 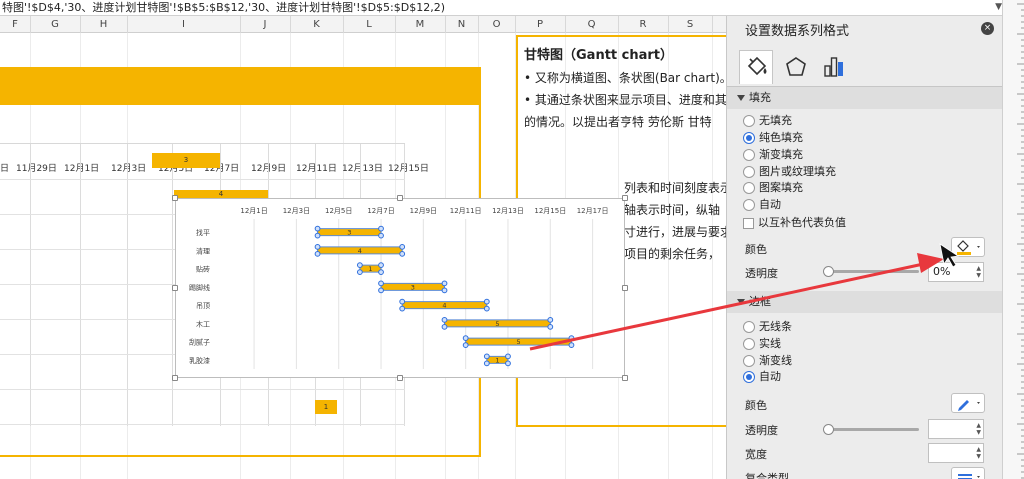 I want to click on checkbox, so click(x=748, y=223).